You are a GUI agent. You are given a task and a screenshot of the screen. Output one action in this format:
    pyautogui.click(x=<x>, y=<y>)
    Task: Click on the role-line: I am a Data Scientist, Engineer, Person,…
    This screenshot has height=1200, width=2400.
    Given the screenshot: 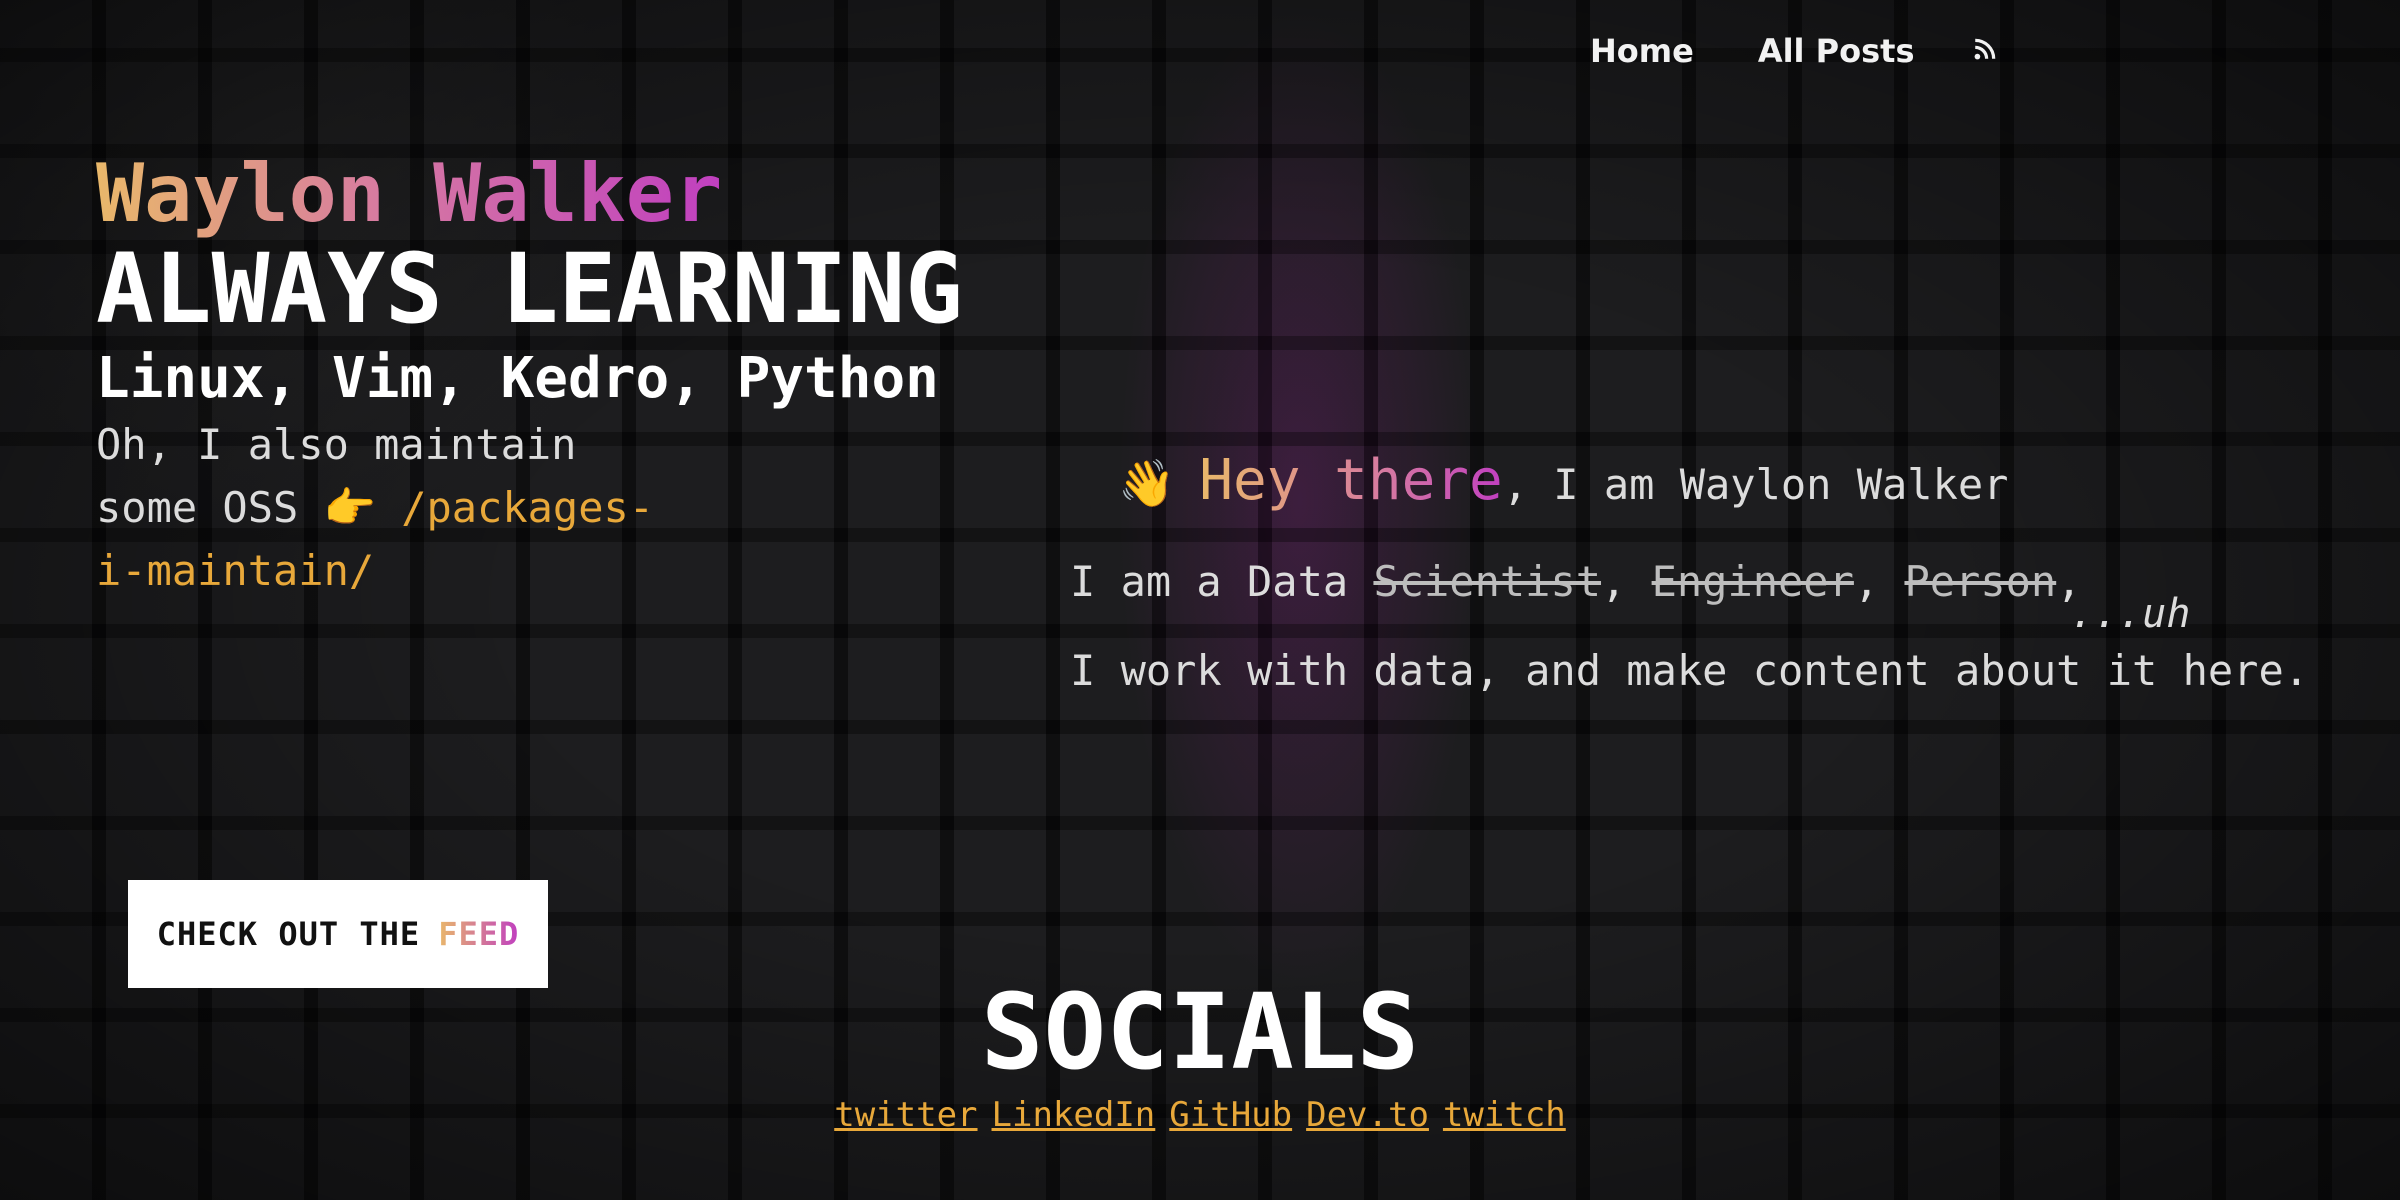 What is the action you would take?
    pyautogui.click(x=1630, y=597)
    